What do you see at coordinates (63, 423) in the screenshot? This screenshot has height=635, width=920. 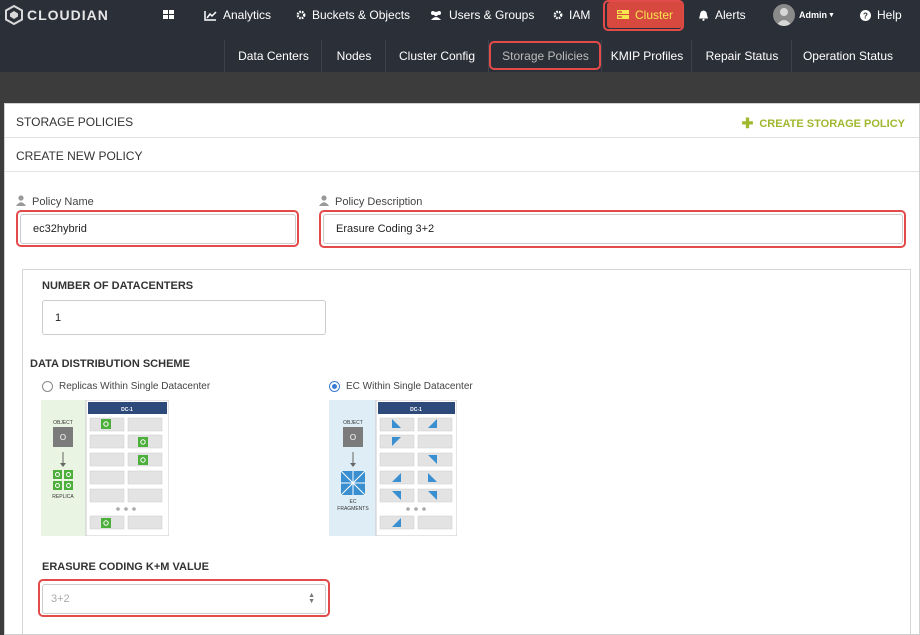 I see `replica-object-label: OBJECT` at bounding box center [63, 423].